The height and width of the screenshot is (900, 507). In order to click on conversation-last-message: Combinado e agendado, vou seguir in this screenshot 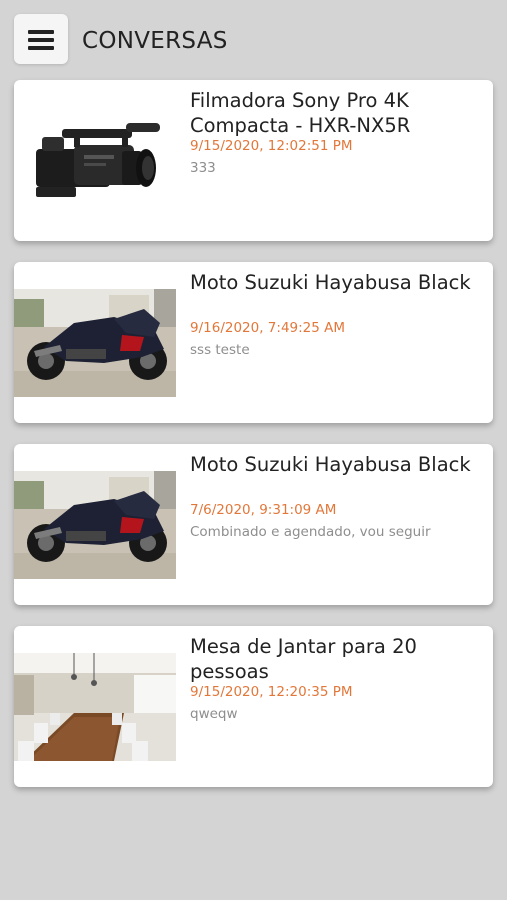, I will do `click(310, 532)`.